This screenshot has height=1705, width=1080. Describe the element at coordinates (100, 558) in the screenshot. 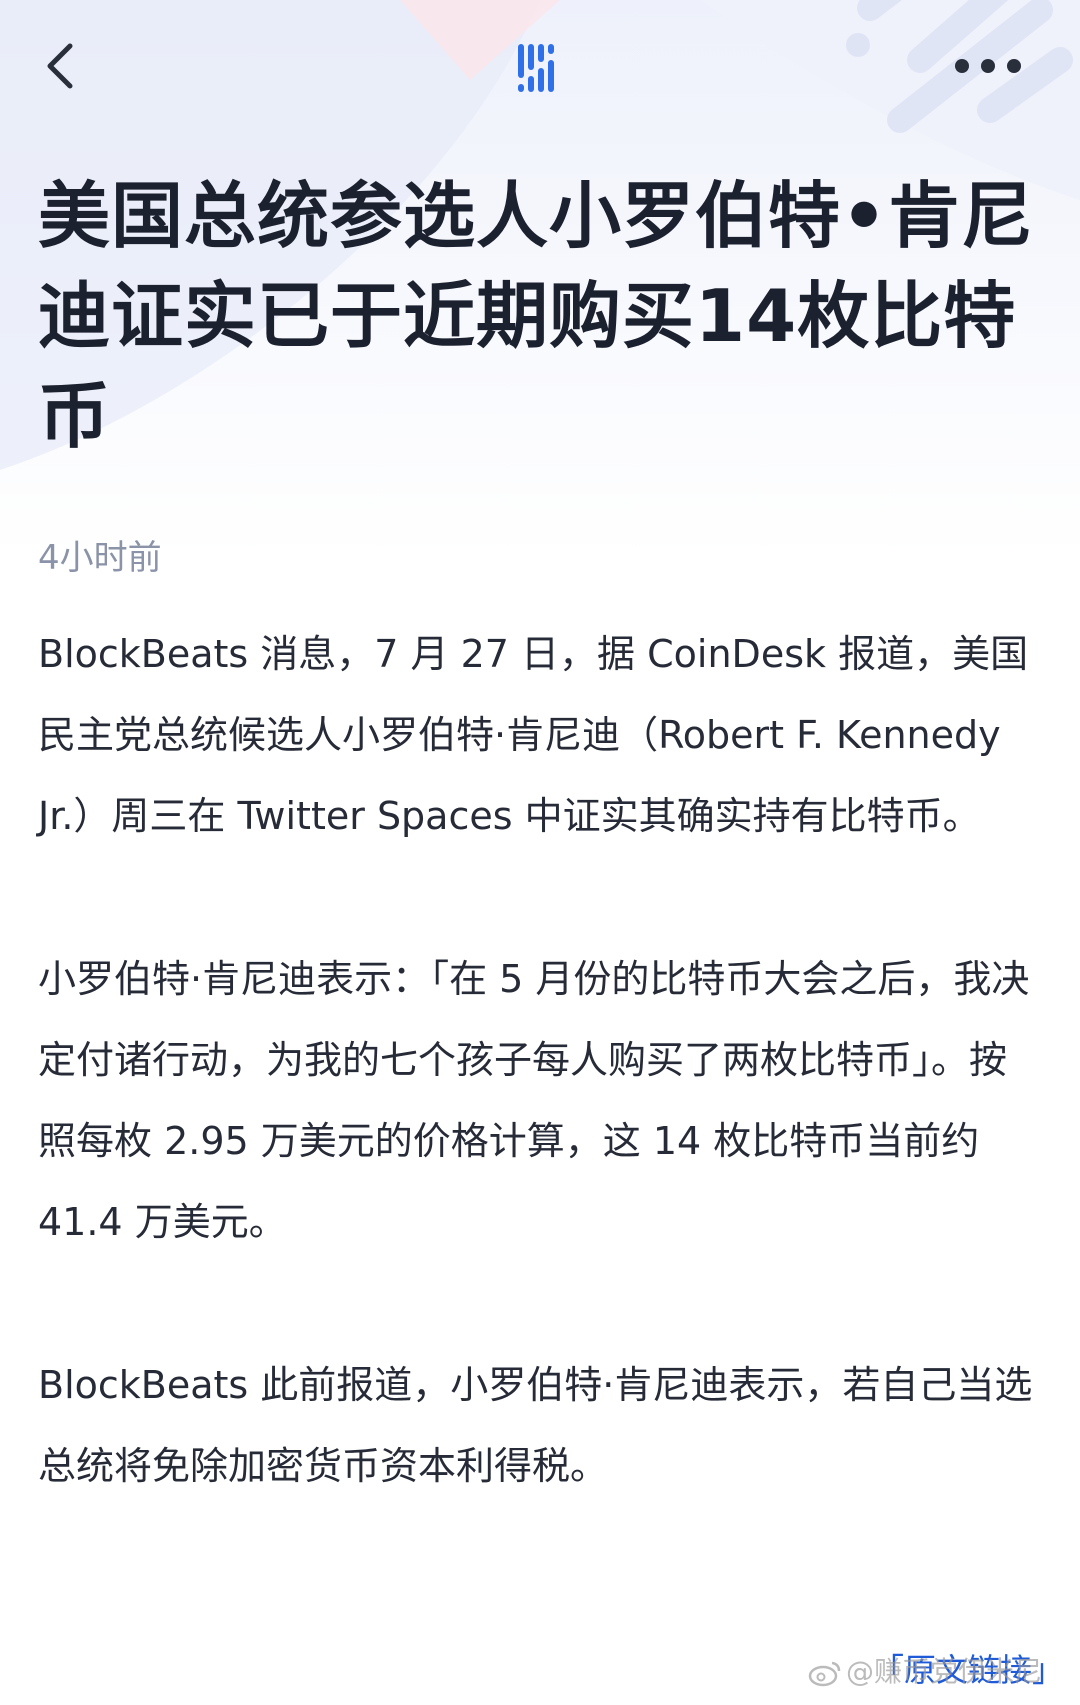

I see `publish-time: 4小时前` at that location.